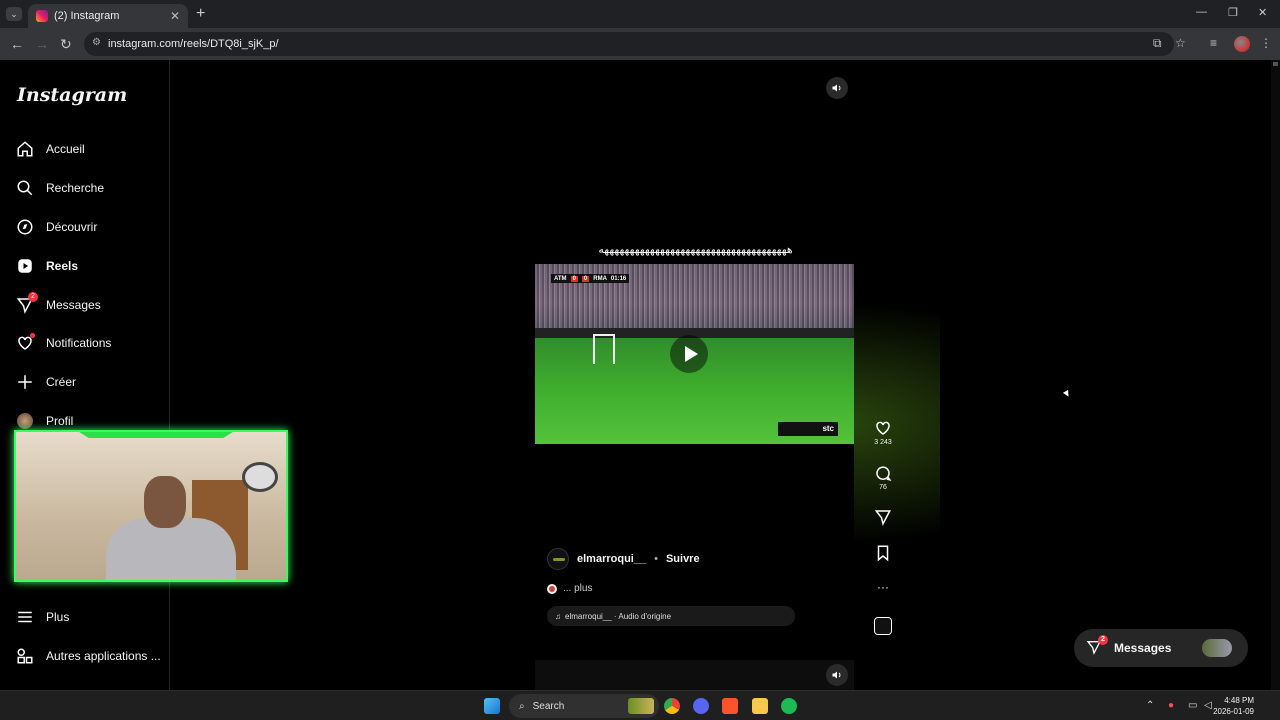  I want to click on sidebar-item-label: Créer, so click(61, 382).